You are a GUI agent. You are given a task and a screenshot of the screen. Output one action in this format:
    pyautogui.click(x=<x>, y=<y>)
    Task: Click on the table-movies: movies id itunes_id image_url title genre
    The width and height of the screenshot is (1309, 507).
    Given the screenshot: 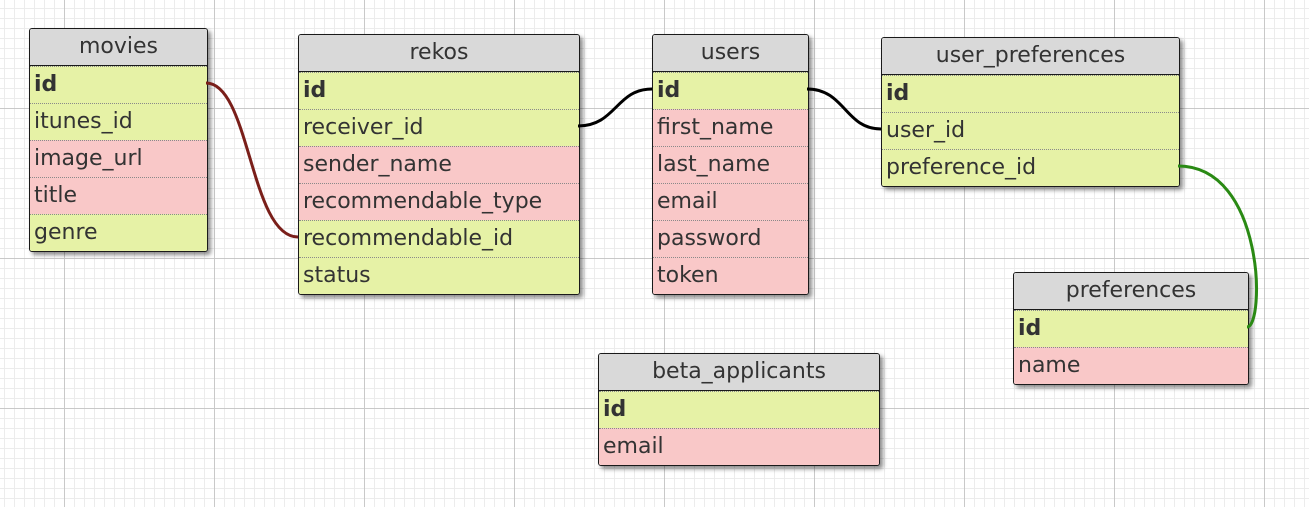 What is the action you would take?
    pyautogui.click(x=118, y=140)
    